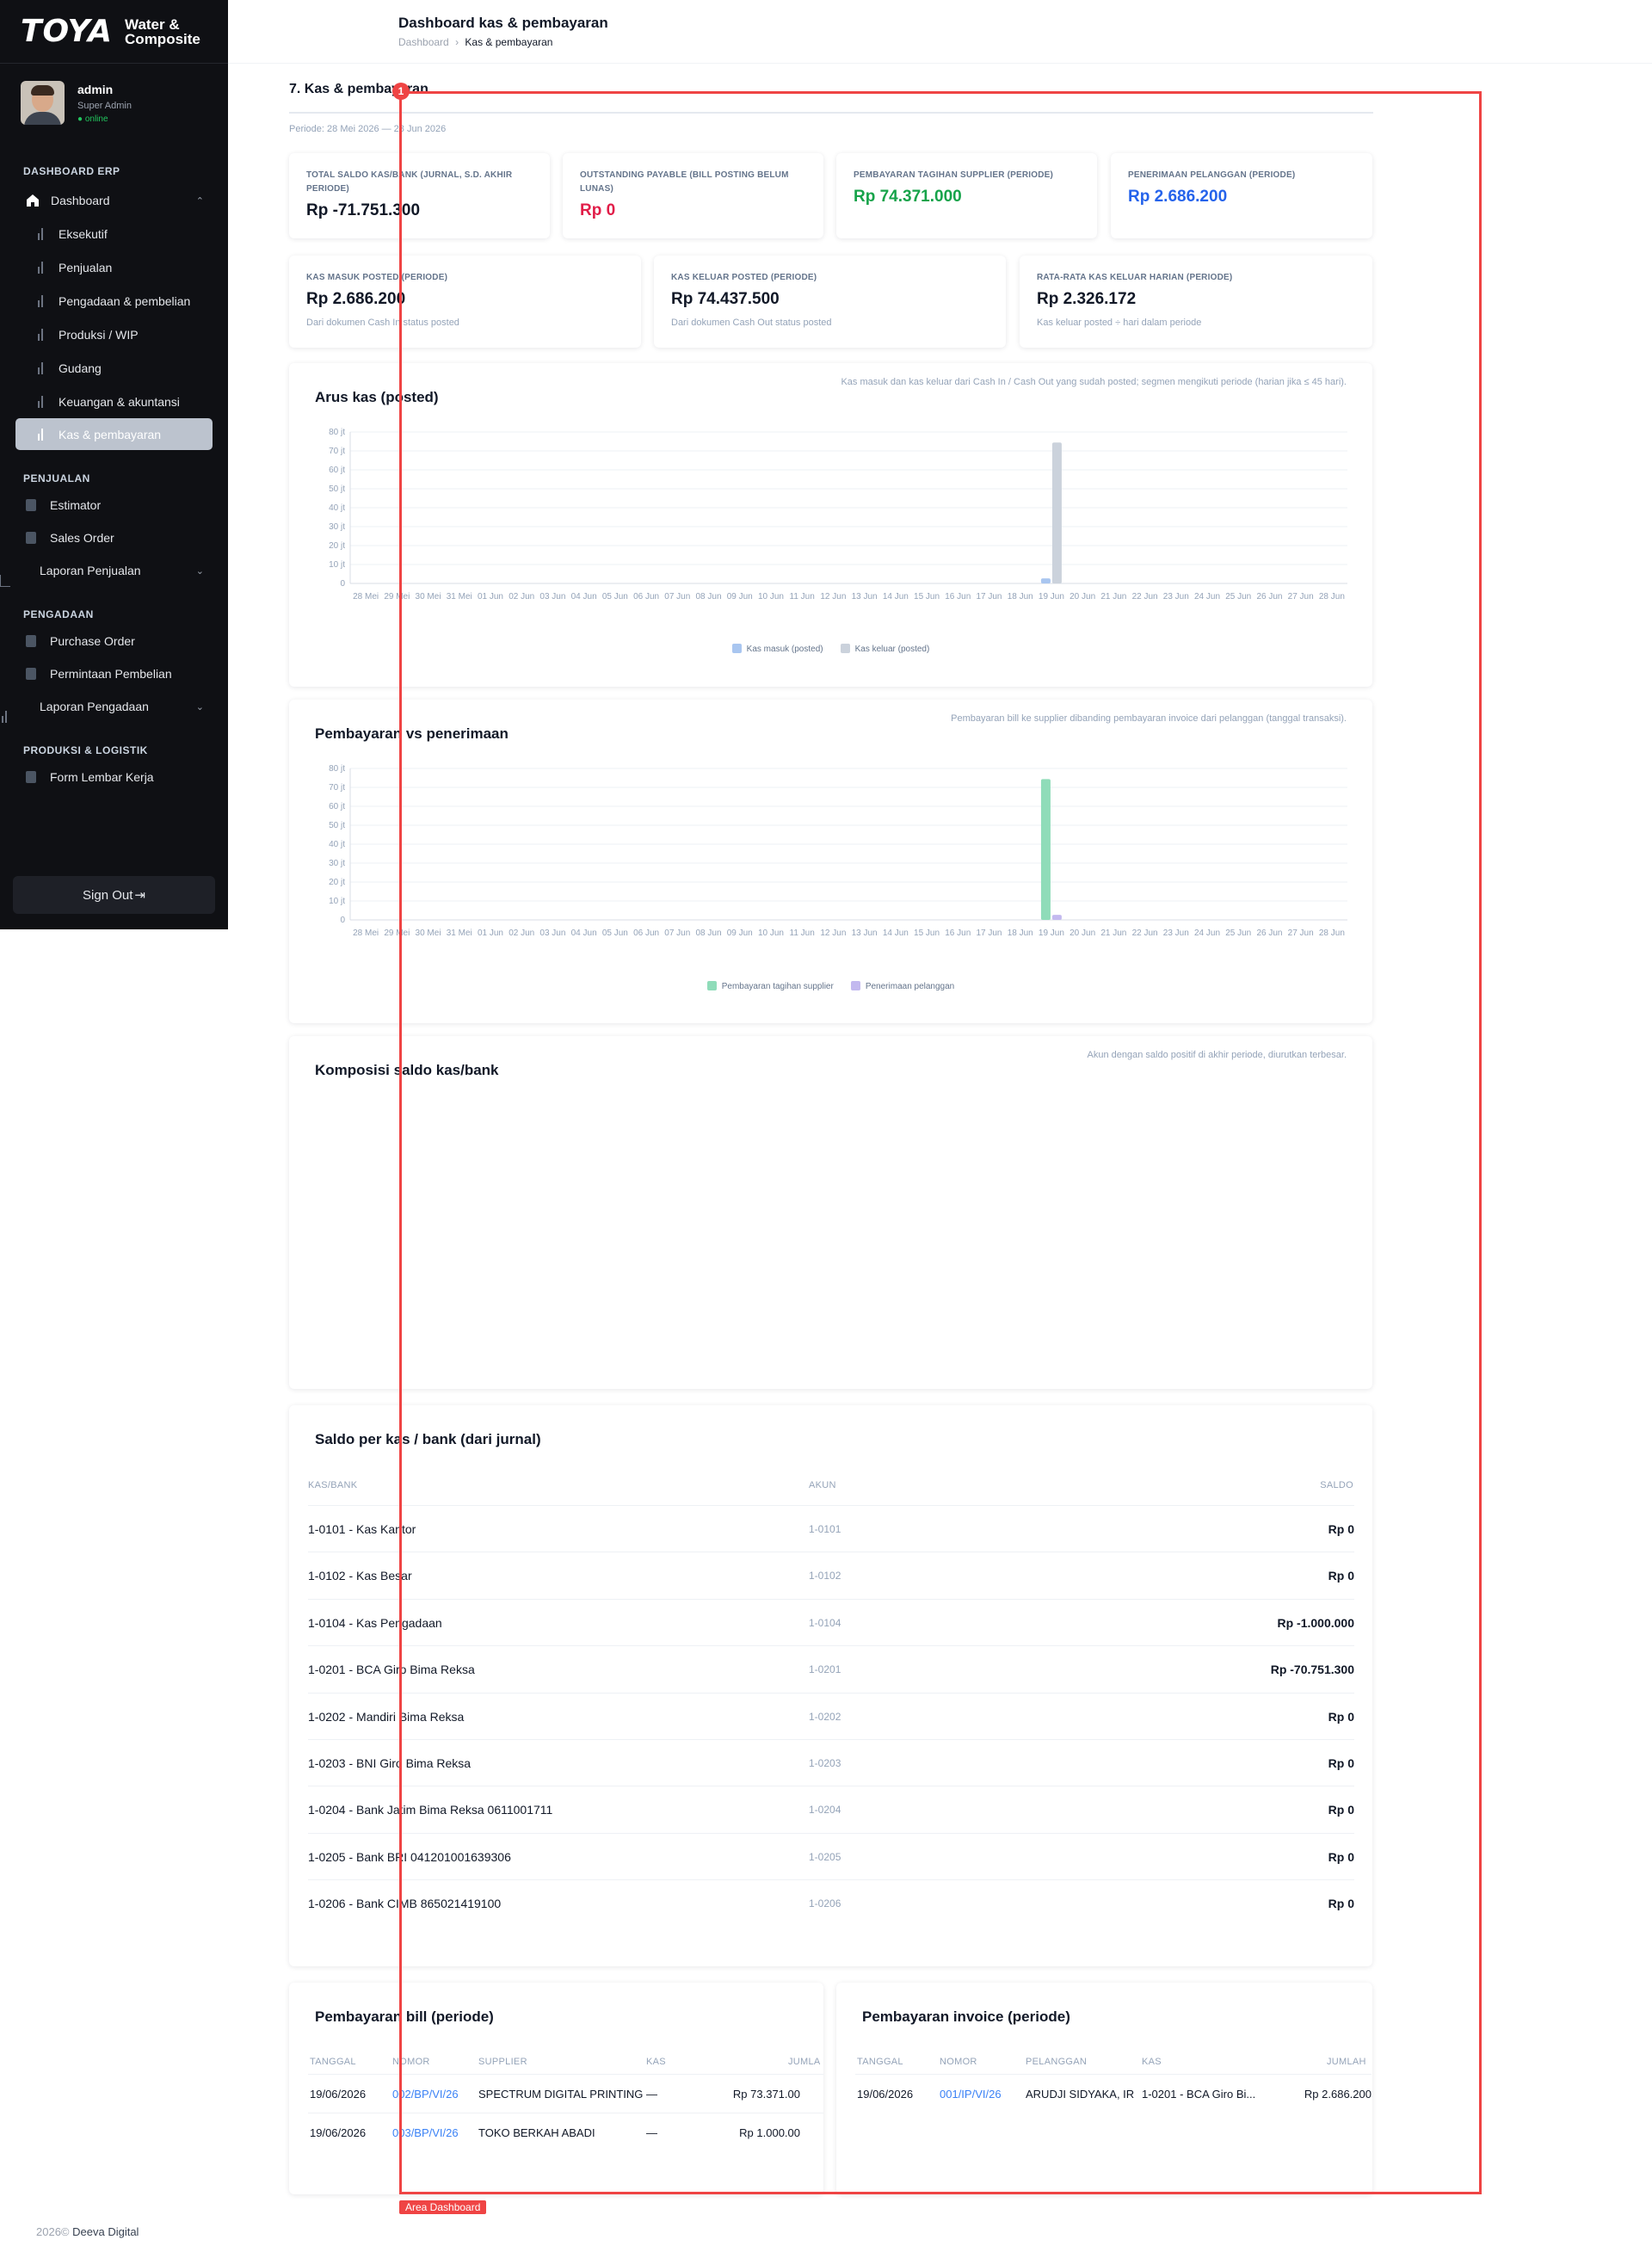 This screenshot has height=2252, width=1652. I want to click on sidebar-item-kas-pembayaran: Kas & pembayaran, so click(114, 434).